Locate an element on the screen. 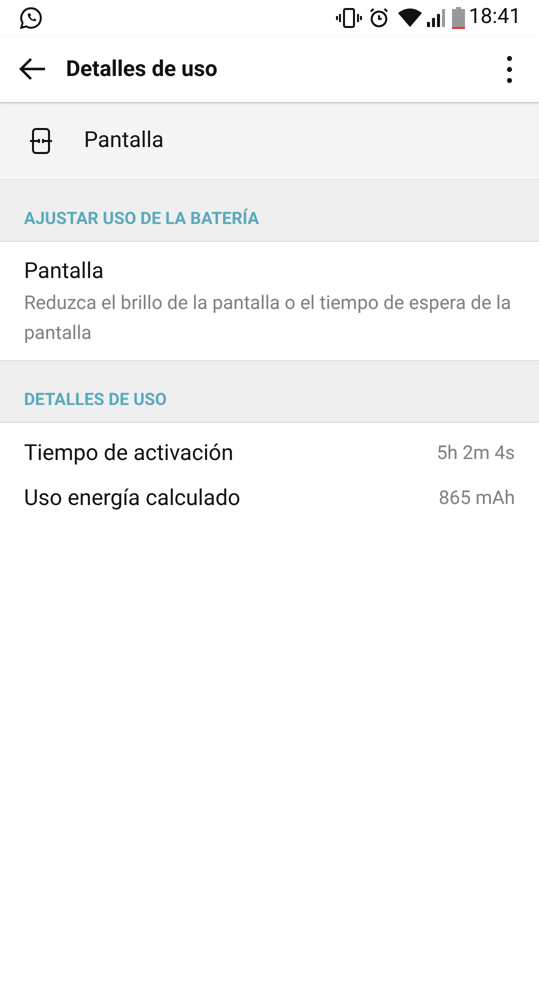 The image size is (539, 1000). wifi-icon is located at coordinates (410, 18).